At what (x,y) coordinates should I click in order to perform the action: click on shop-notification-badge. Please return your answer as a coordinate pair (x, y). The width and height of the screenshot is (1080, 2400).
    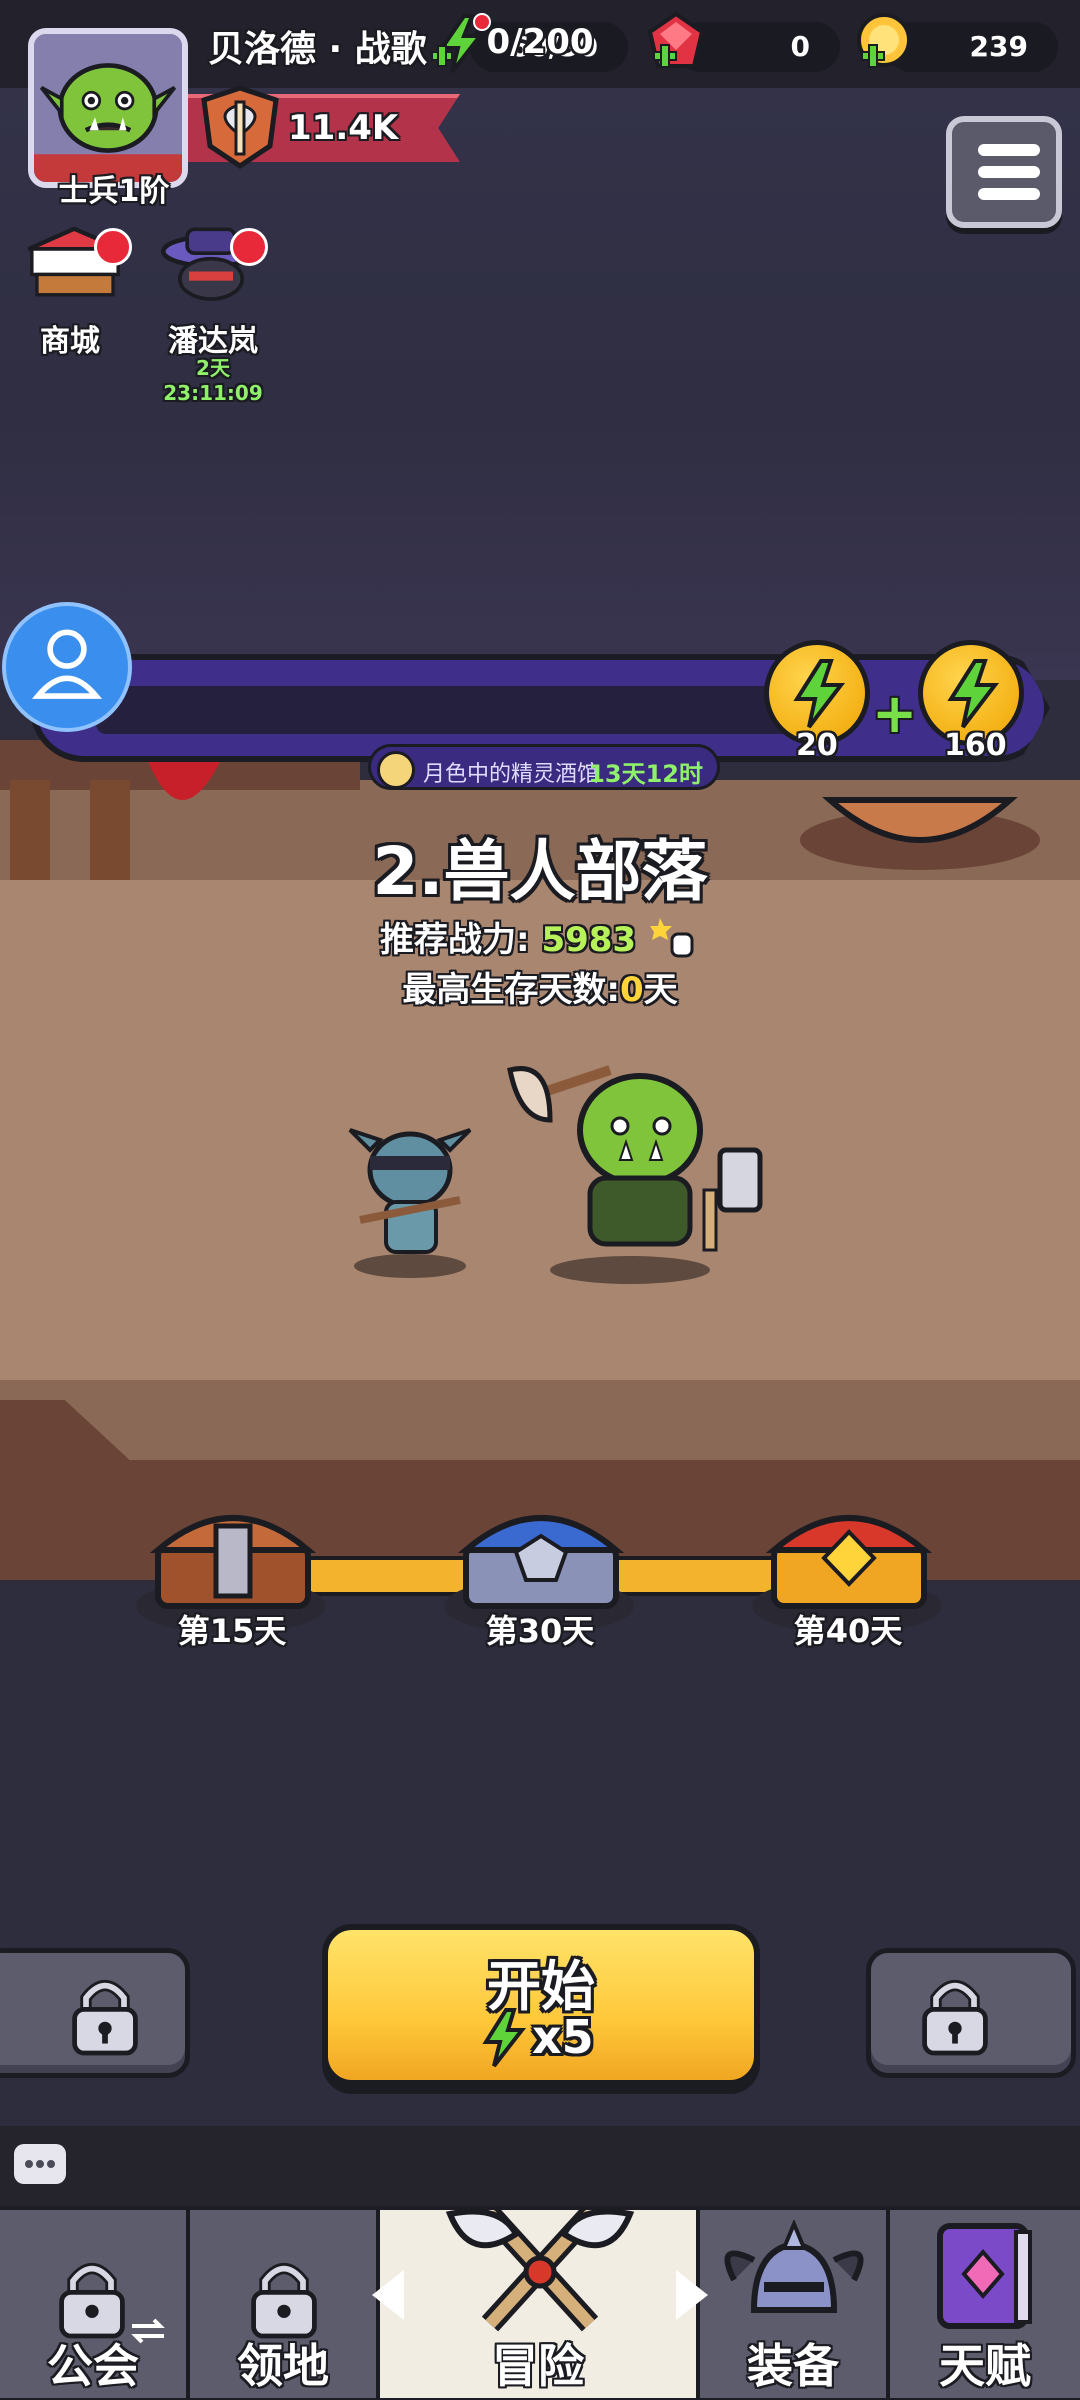
    Looking at the image, I should click on (113, 247).